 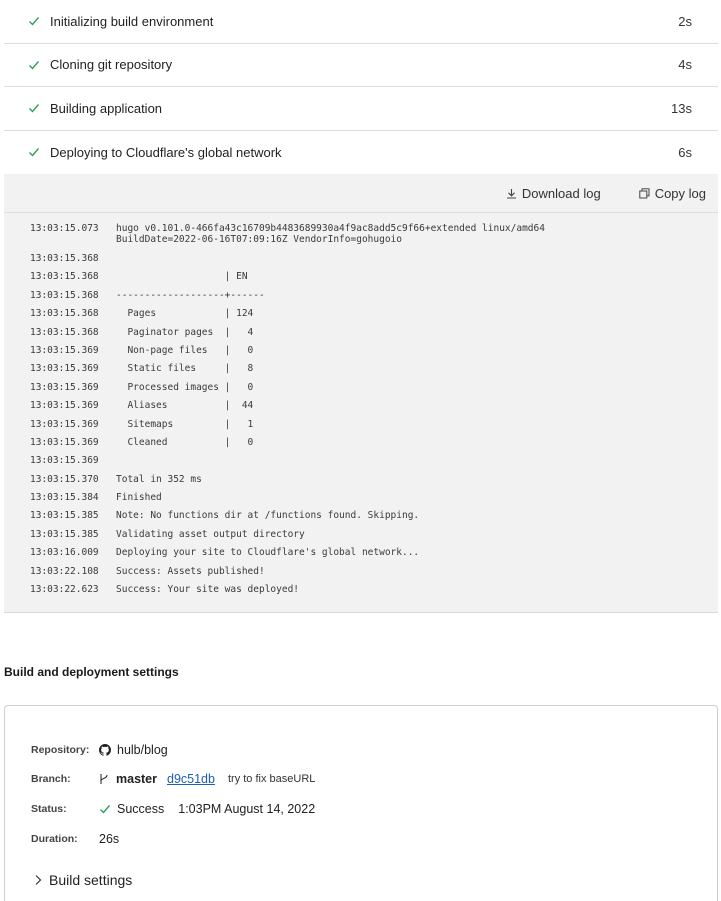 What do you see at coordinates (191, 779) in the screenshot?
I see `commit-hash-link: d9c51db` at bounding box center [191, 779].